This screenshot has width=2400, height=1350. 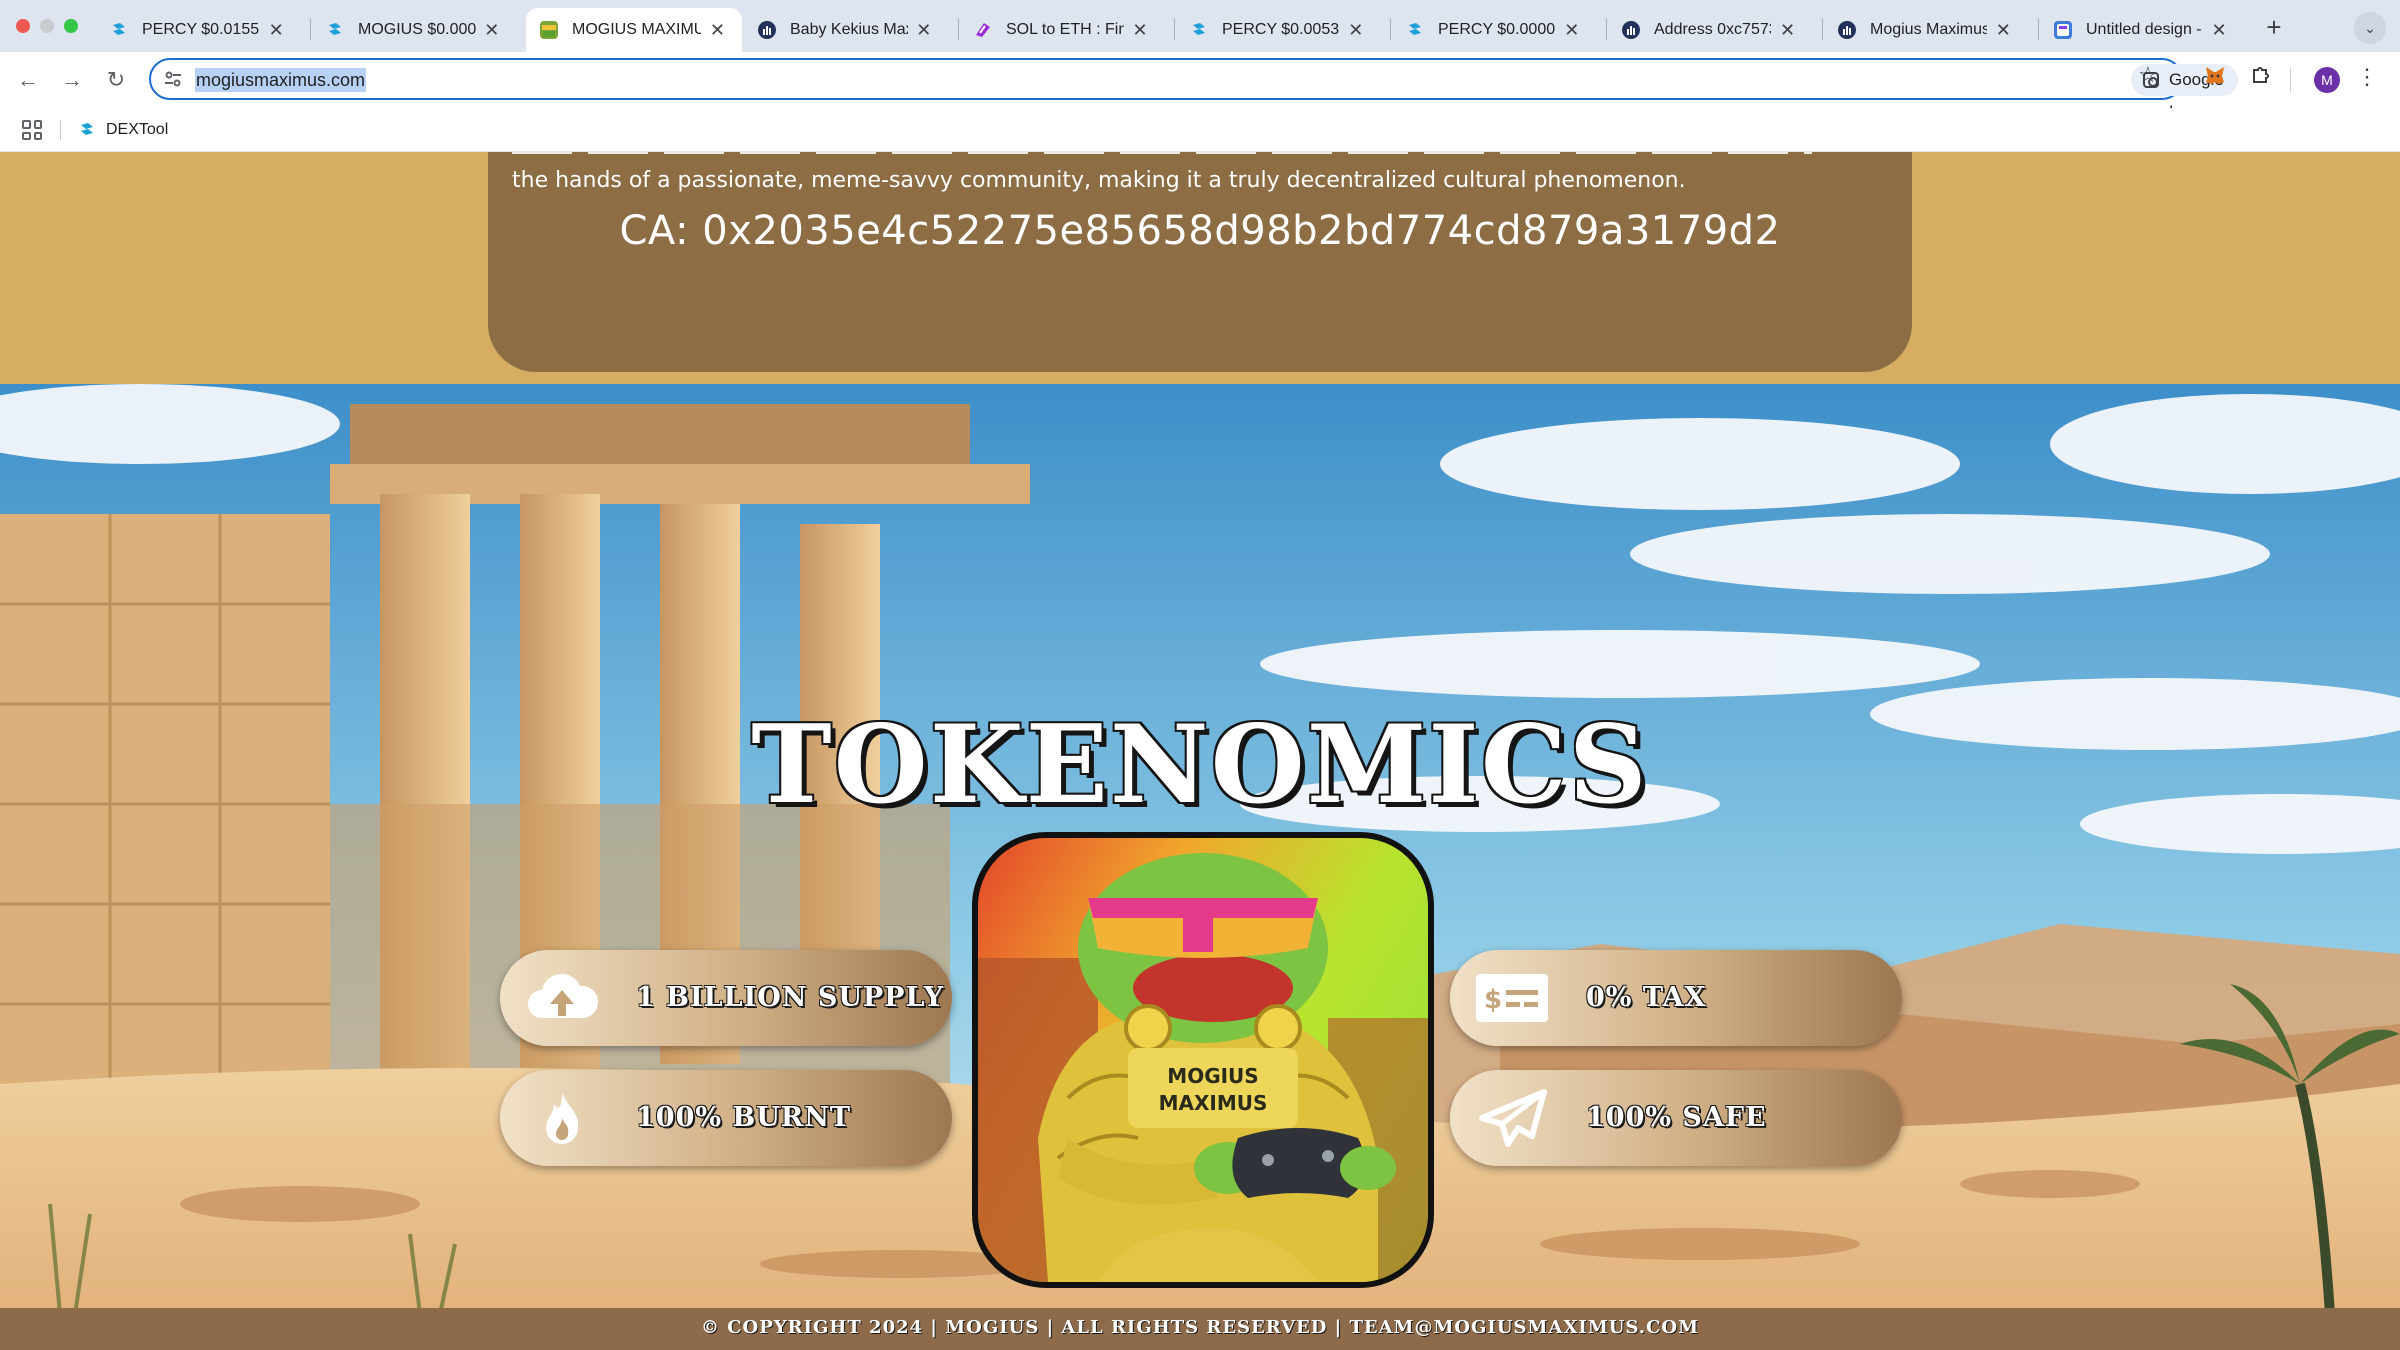 I want to click on tab-search-button: ⌄, so click(x=2370, y=28).